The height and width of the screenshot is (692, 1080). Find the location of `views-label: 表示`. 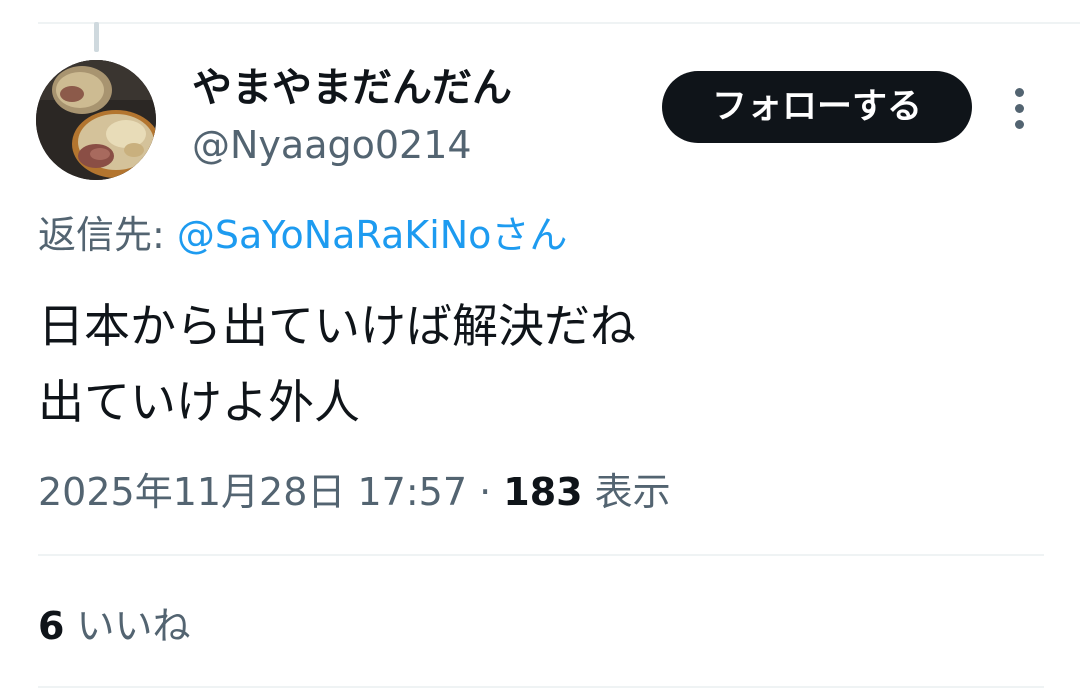

views-label: 表示 is located at coordinates (626, 492).